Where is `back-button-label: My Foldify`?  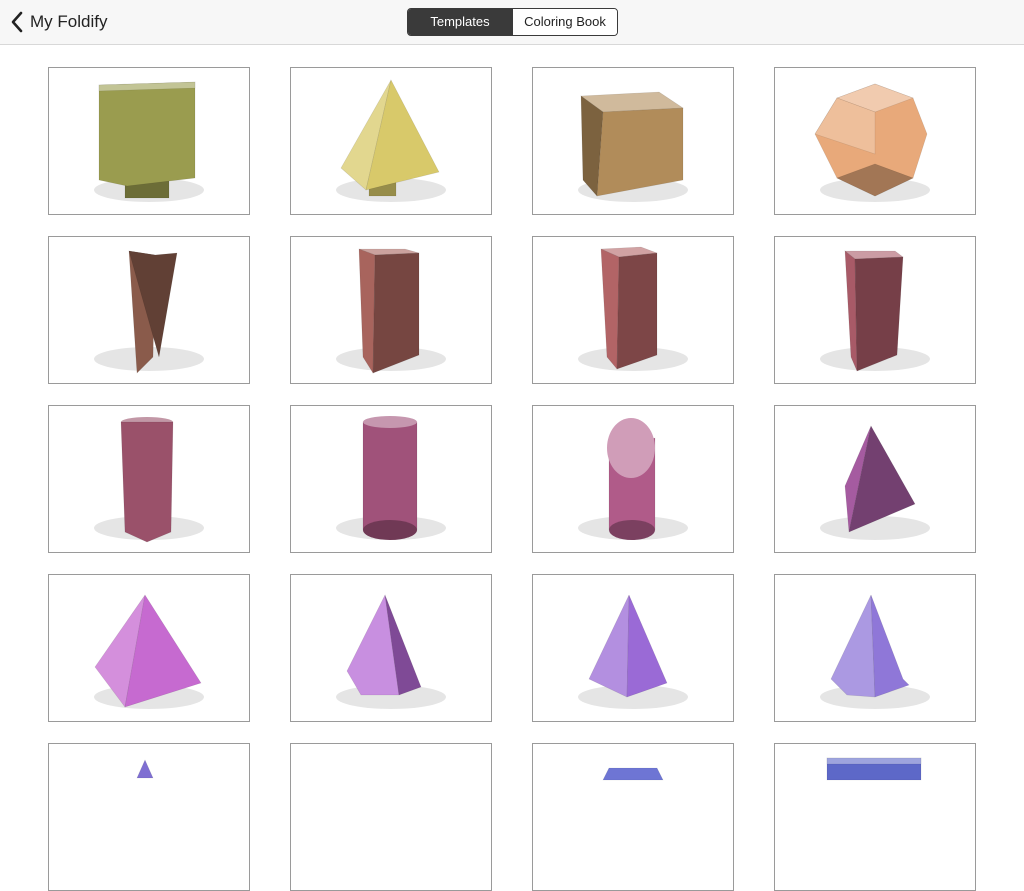 back-button-label: My Foldify is located at coordinates (69, 21).